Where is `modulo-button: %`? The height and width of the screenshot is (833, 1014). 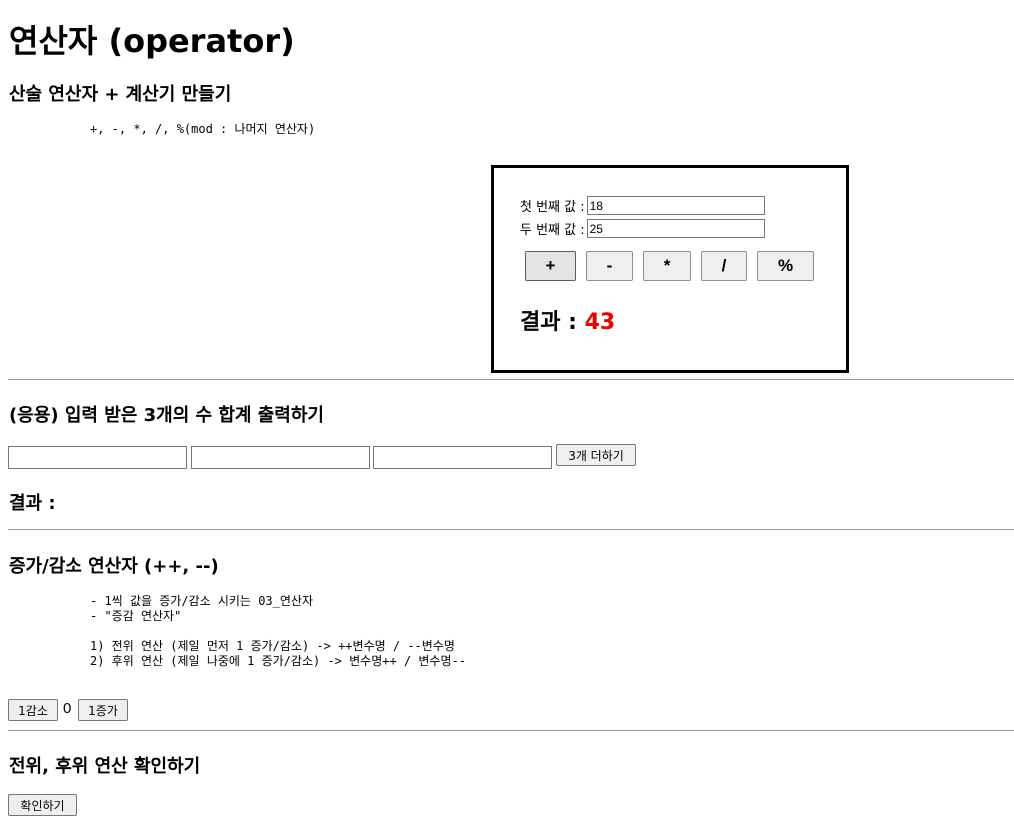
modulo-button: % is located at coordinates (785, 266).